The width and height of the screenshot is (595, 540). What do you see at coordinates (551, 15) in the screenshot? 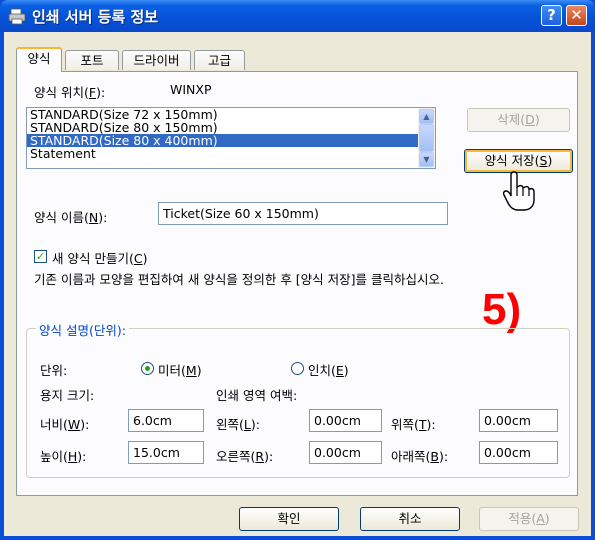
I see `help-button: ?` at bounding box center [551, 15].